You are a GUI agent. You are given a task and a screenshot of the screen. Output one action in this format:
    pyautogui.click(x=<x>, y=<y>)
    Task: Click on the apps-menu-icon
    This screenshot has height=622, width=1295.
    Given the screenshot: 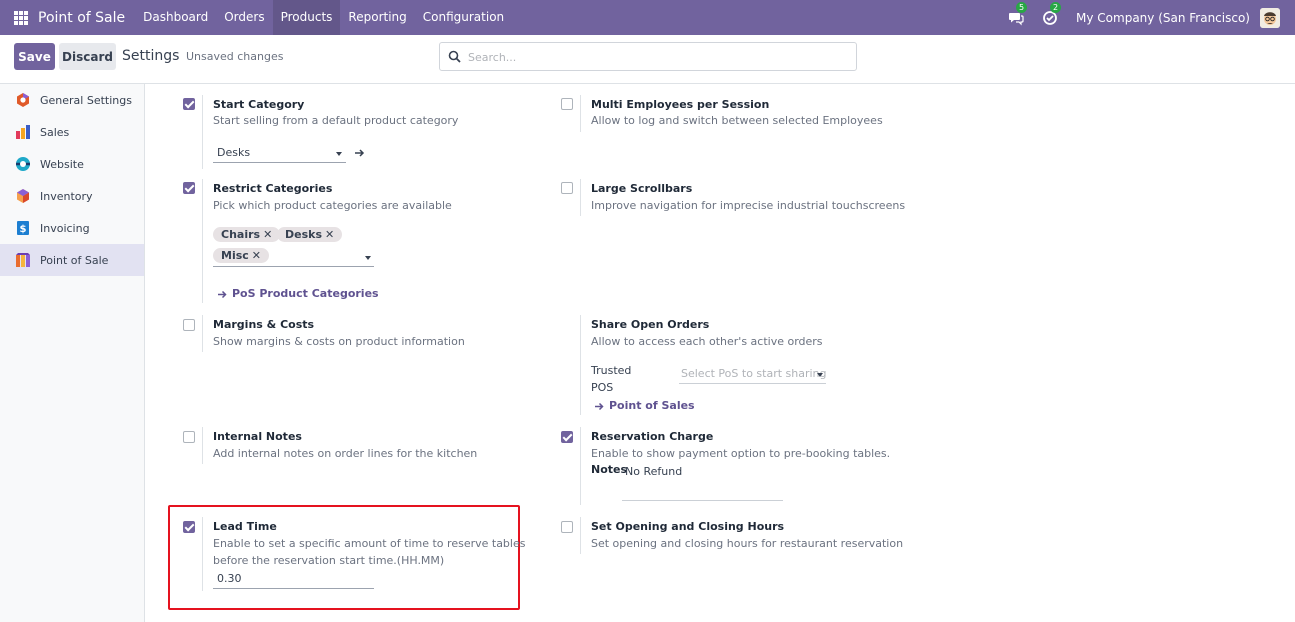 What is the action you would take?
    pyautogui.click(x=21, y=17)
    